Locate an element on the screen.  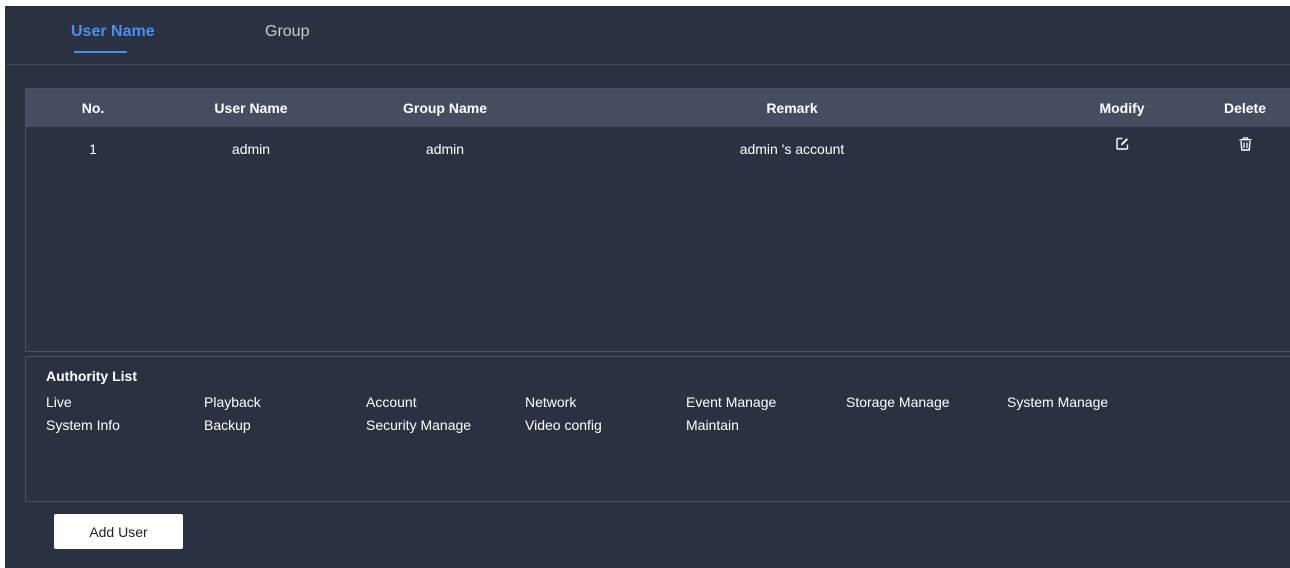
tab-user-name: User Name is located at coordinates (113, 32).